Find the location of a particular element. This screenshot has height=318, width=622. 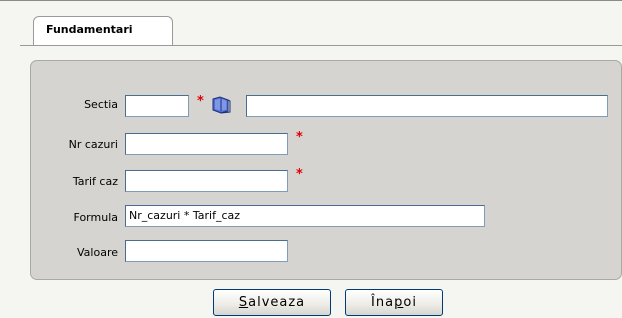

back-label-post: oi is located at coordinates (410, 302).